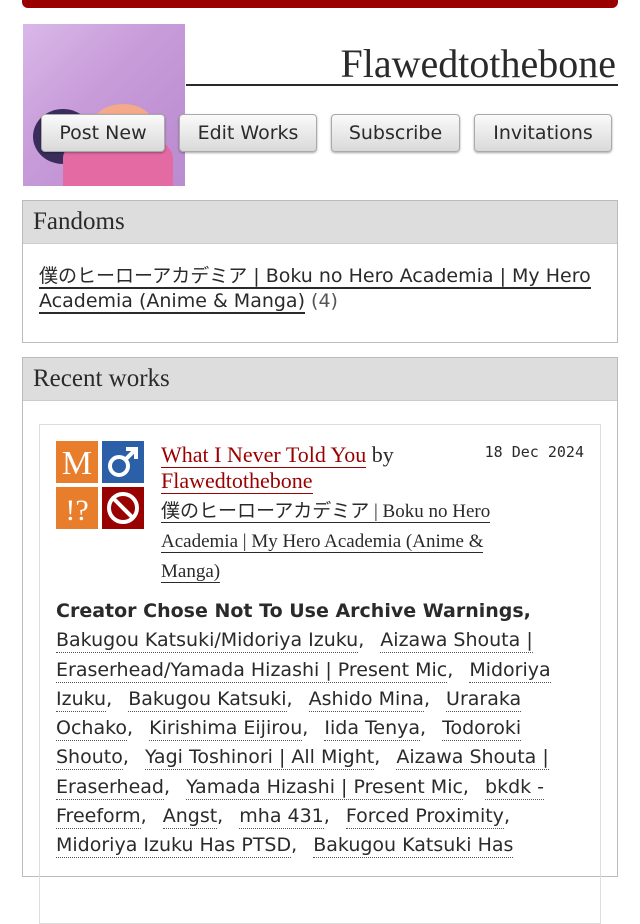  I want to click on invitations-button: Invitations, so click(543, 133).